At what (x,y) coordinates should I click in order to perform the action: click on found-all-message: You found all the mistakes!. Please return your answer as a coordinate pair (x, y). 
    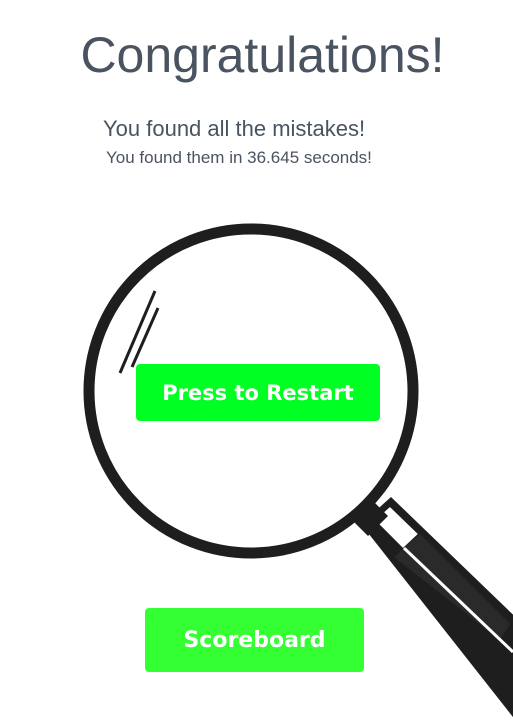
    Looking at the image, I should click on (234, 128).